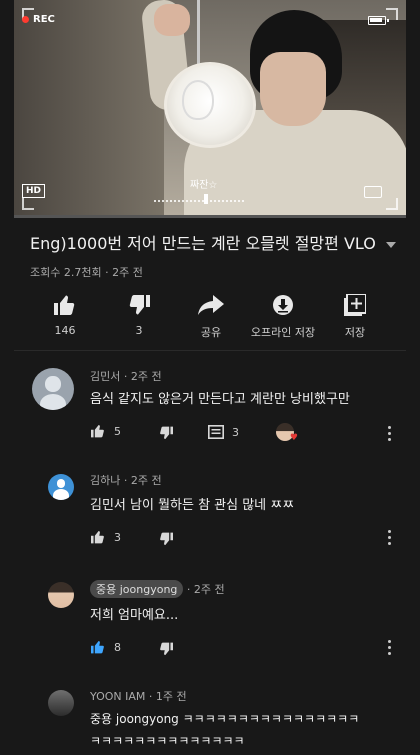 This screenshot has width=420, height=755. I want to click on reply-like-button: 8, so click(105, 647).